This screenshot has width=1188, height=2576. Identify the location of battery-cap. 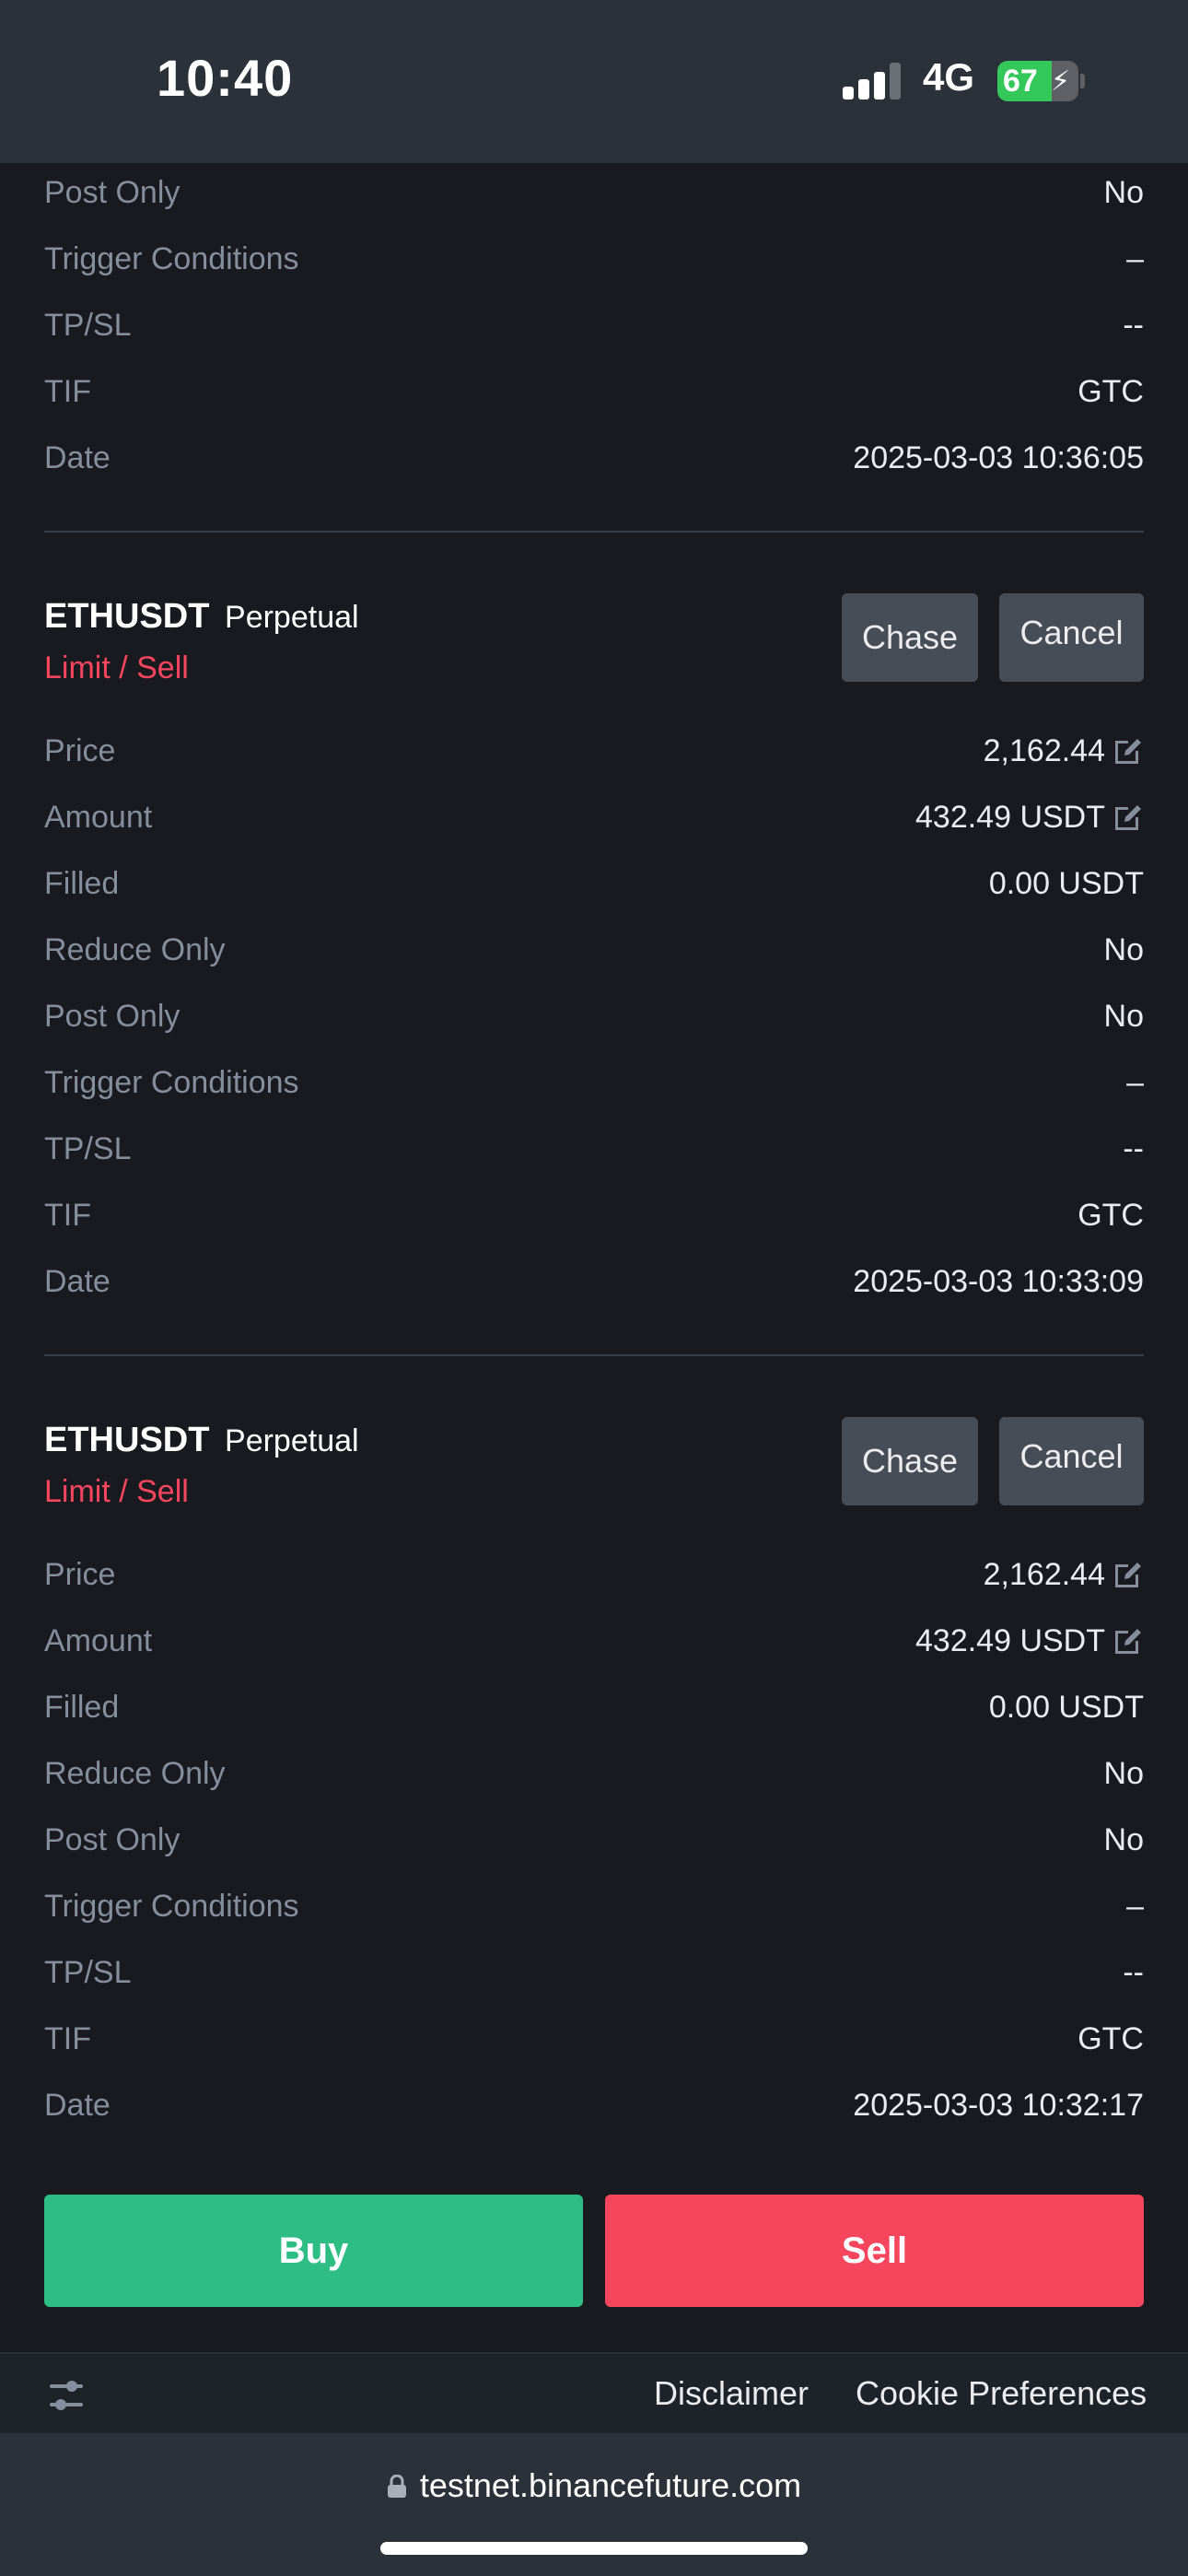
(1082, 81).